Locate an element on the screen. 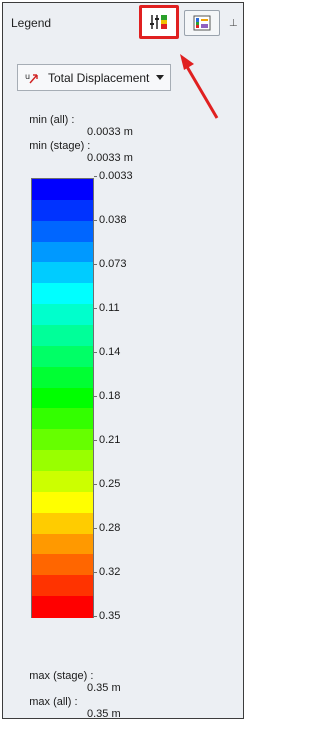 The height and width of the screenshot is (732, 320). scale-tick-label: 0.28 is located at coordinates (110, 528).